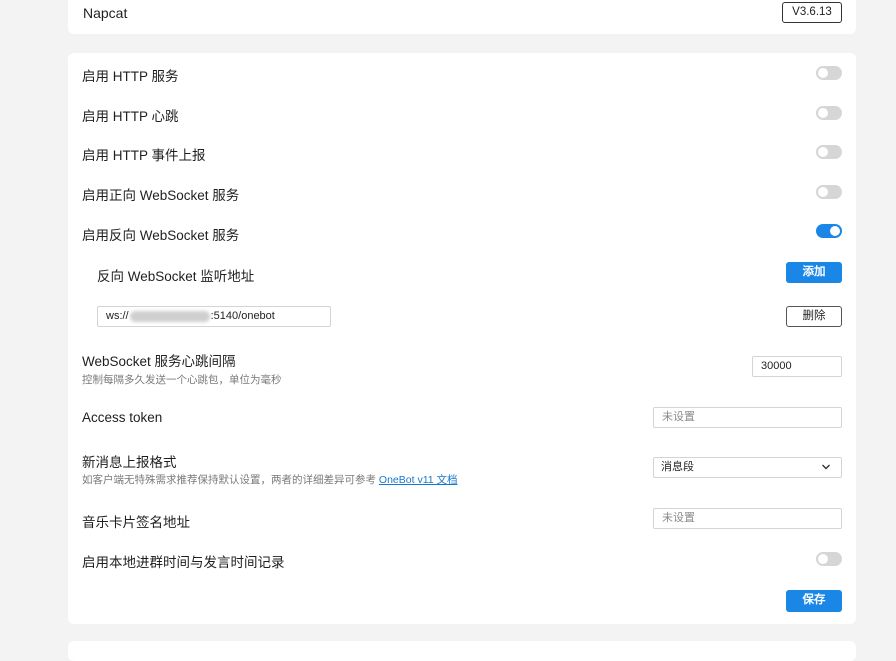 The width and height of the screenshot is (896, 661). What do you see at coordinates (812, 12) in the screenshot?
I see `version-badge: V3.6.13` at bounding box center [812, 12].